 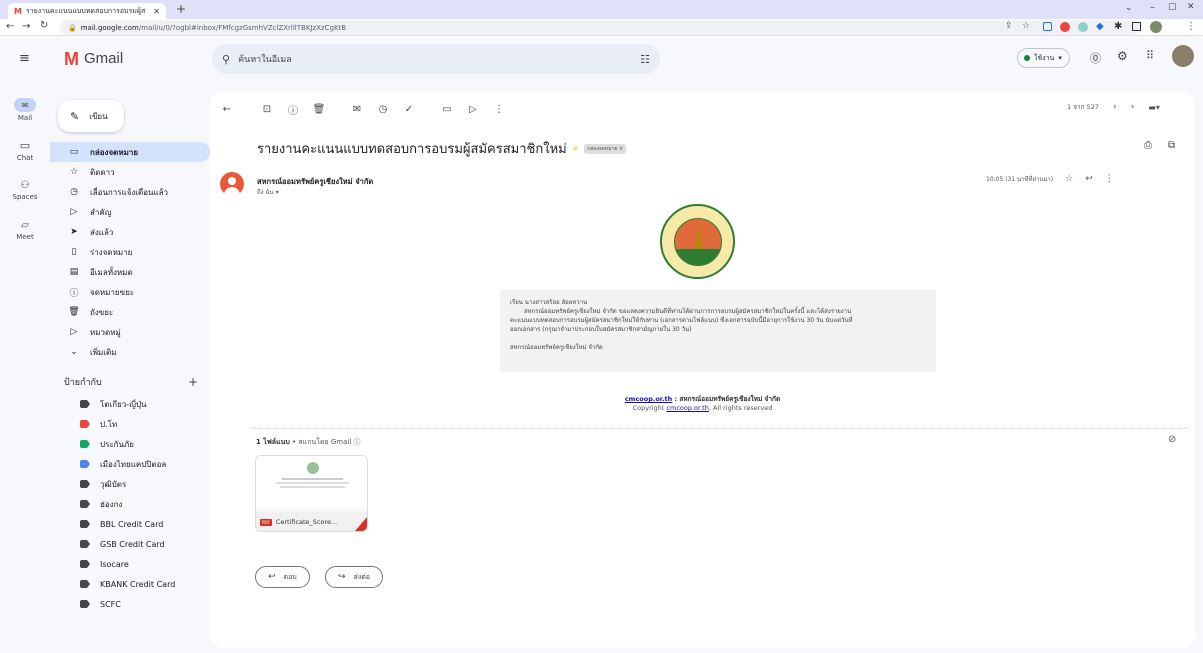 What do you see at coordinates (319, 109) in the screenshot?
I see `delete-icon: 🗑` at bounding box center [319, 109].